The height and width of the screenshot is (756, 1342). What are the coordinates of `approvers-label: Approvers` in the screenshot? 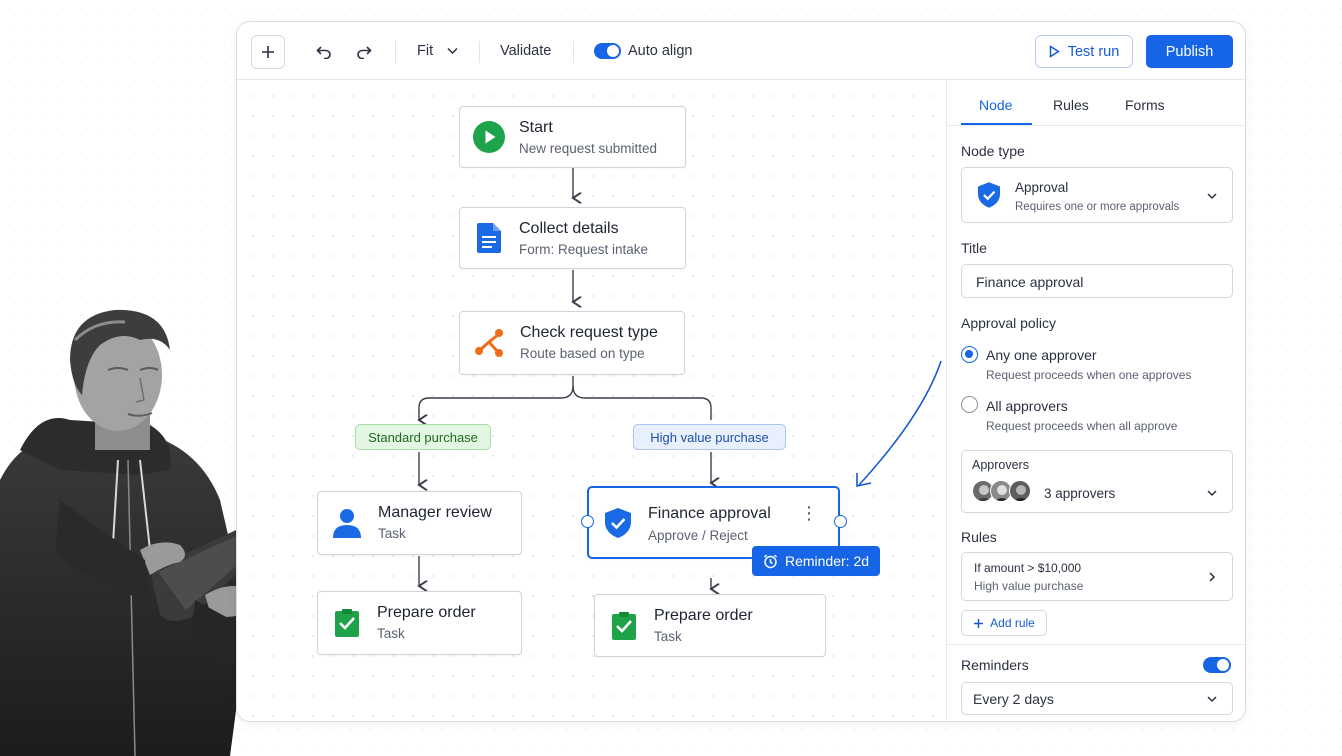 It's located at (1000, 465).